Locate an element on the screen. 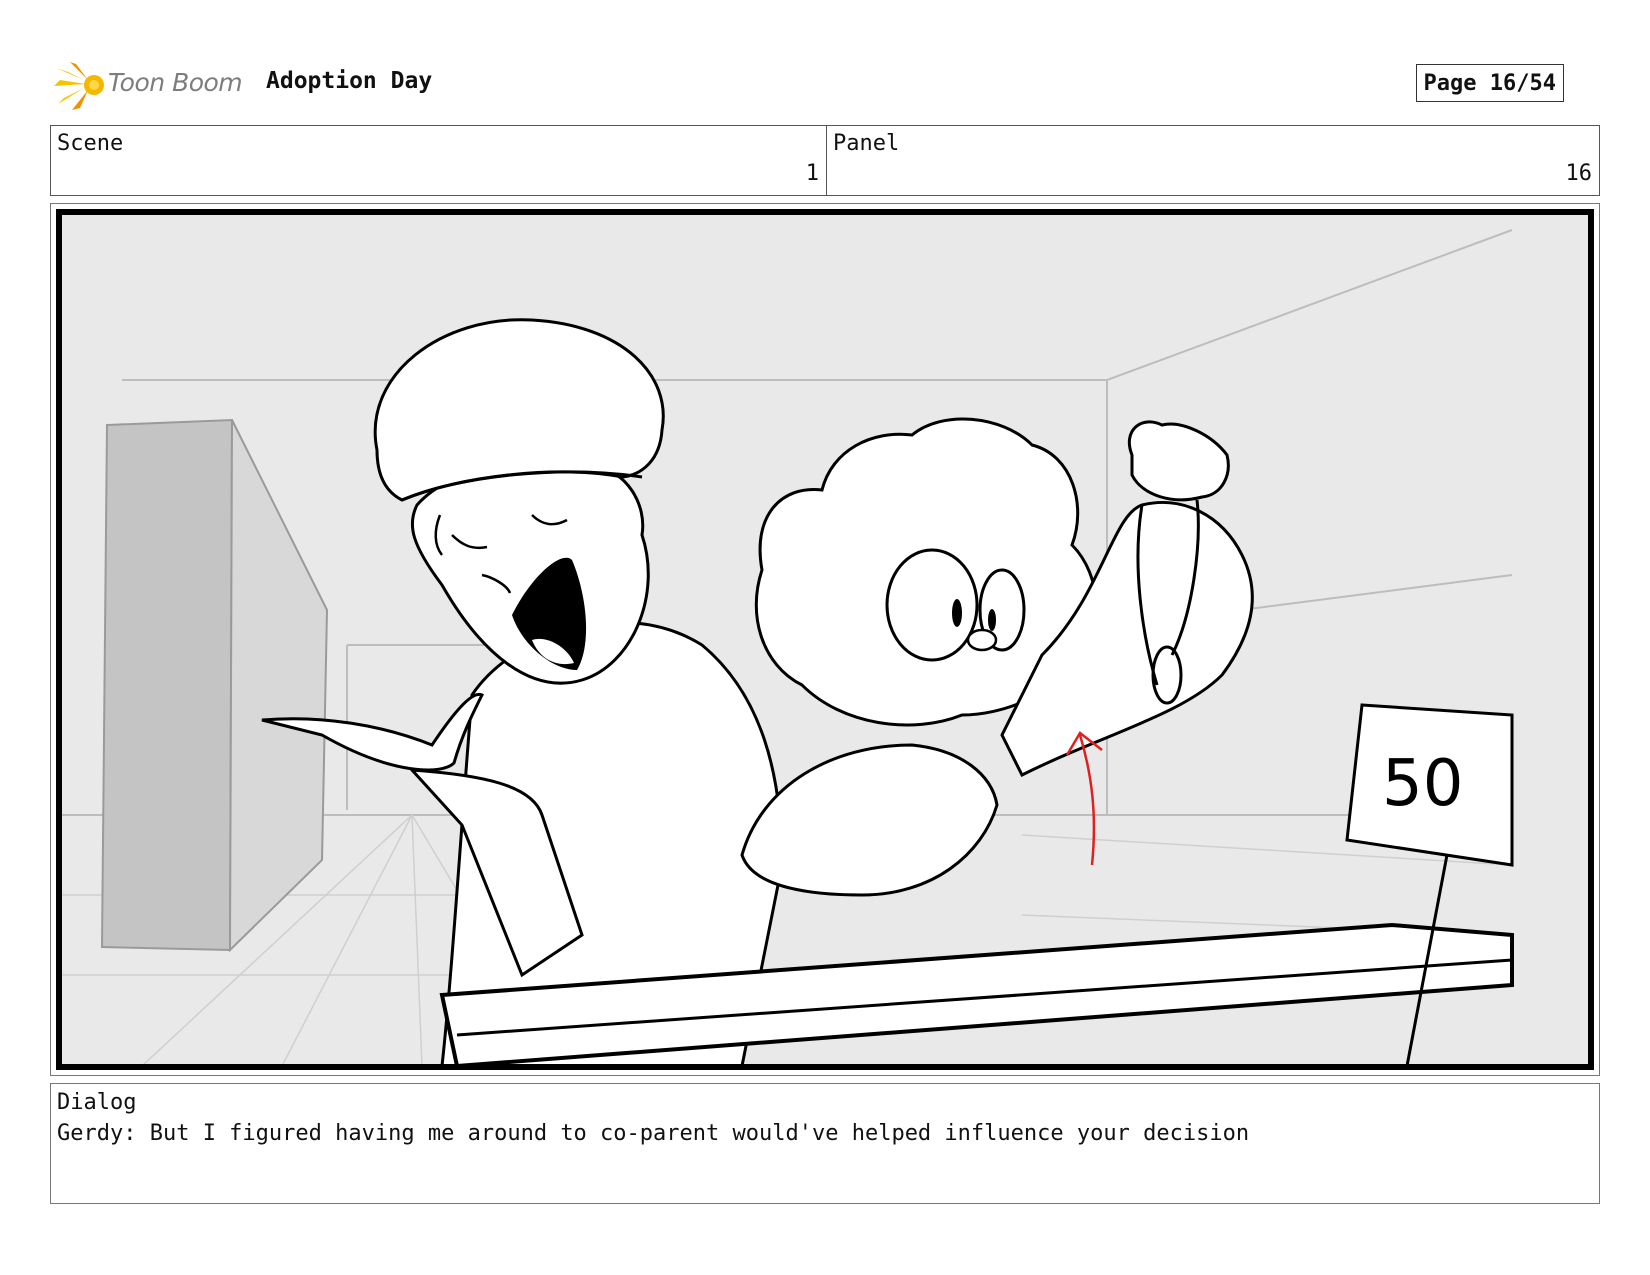 The image size is (1650, 1275). dialog-label: Dialog is located at coordinates (97, 1102).